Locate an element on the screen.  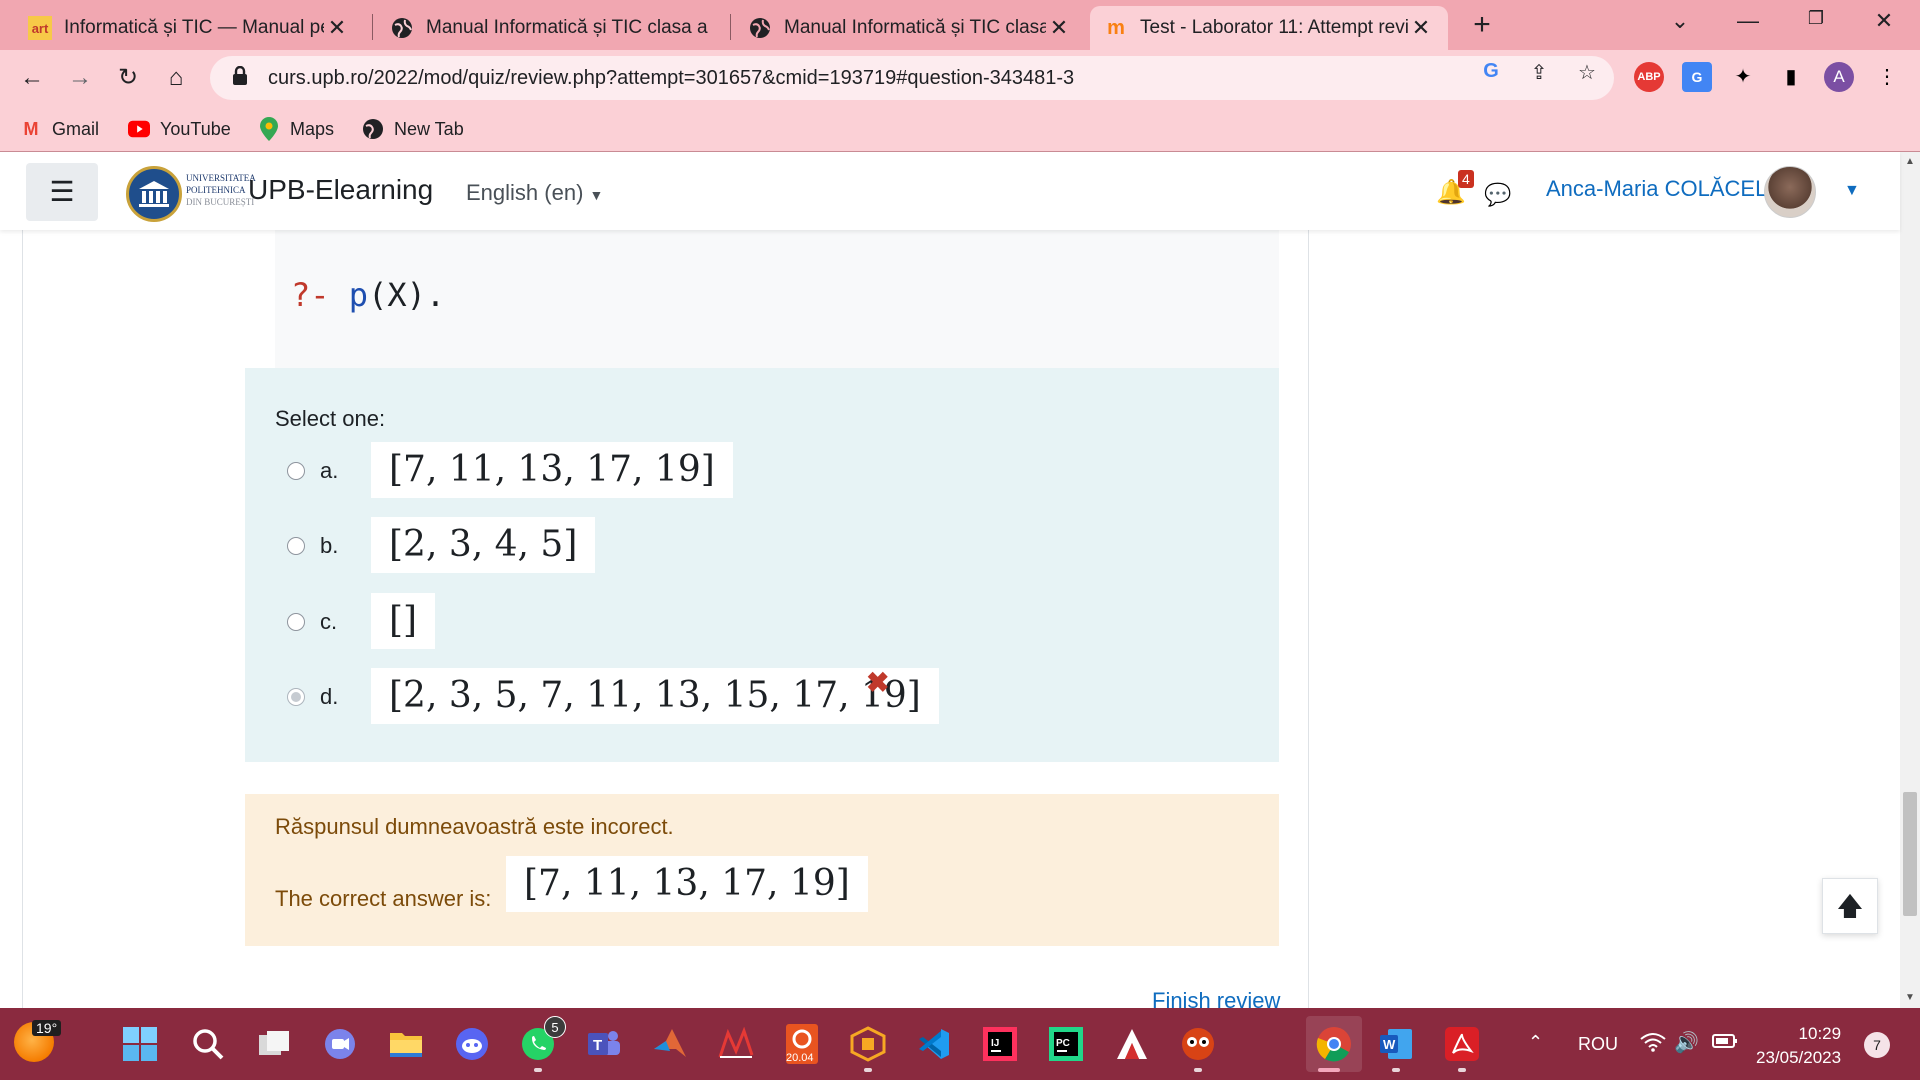
google-translate-icon: G is located at coordinates (1697, 77).